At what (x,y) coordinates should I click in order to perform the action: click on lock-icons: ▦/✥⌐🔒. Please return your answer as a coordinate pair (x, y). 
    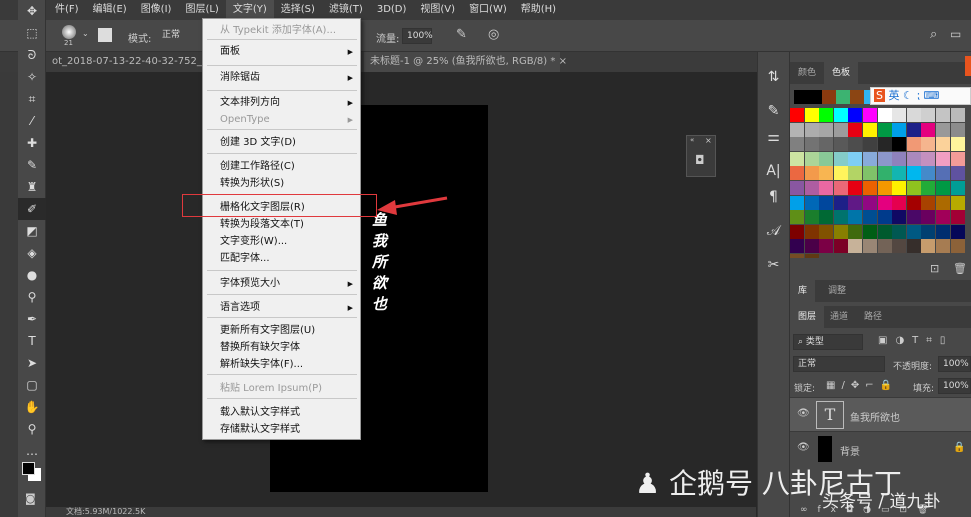
    Looking at the image, I should click on (862, 385).